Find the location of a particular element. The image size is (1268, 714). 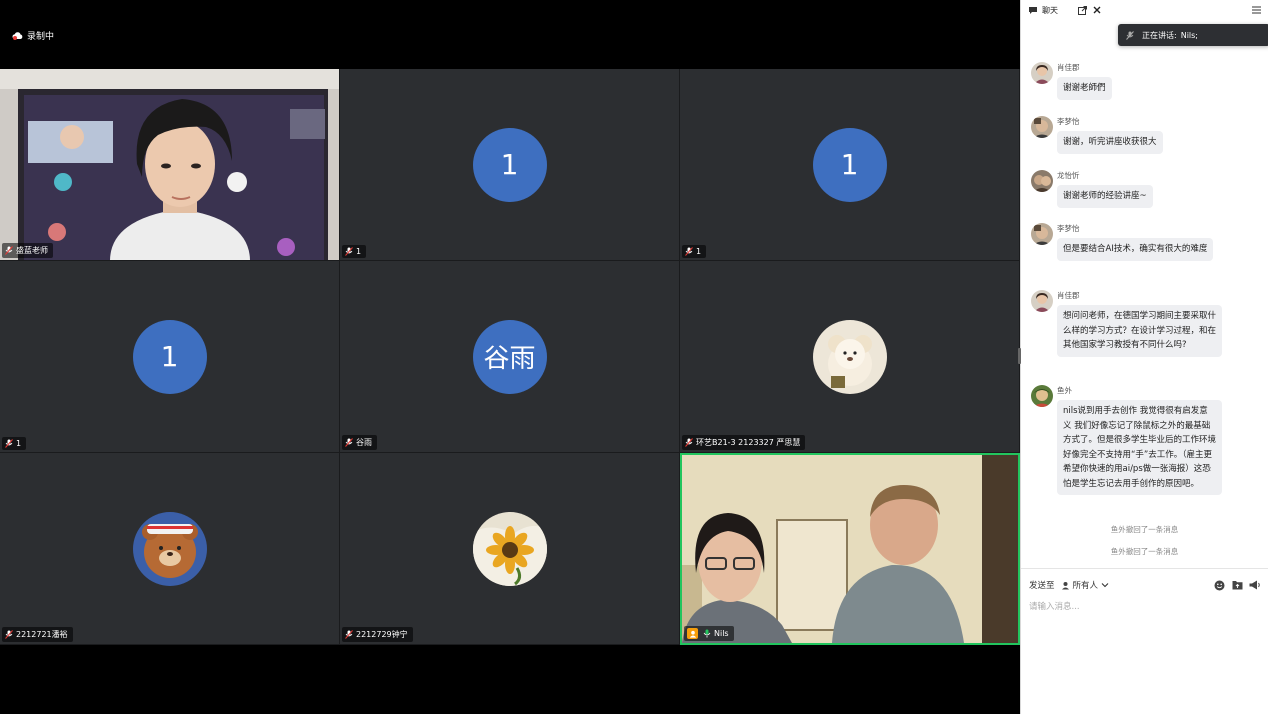

message-bubble: 谢谢老師們 is located at coordinates (1084, 88).